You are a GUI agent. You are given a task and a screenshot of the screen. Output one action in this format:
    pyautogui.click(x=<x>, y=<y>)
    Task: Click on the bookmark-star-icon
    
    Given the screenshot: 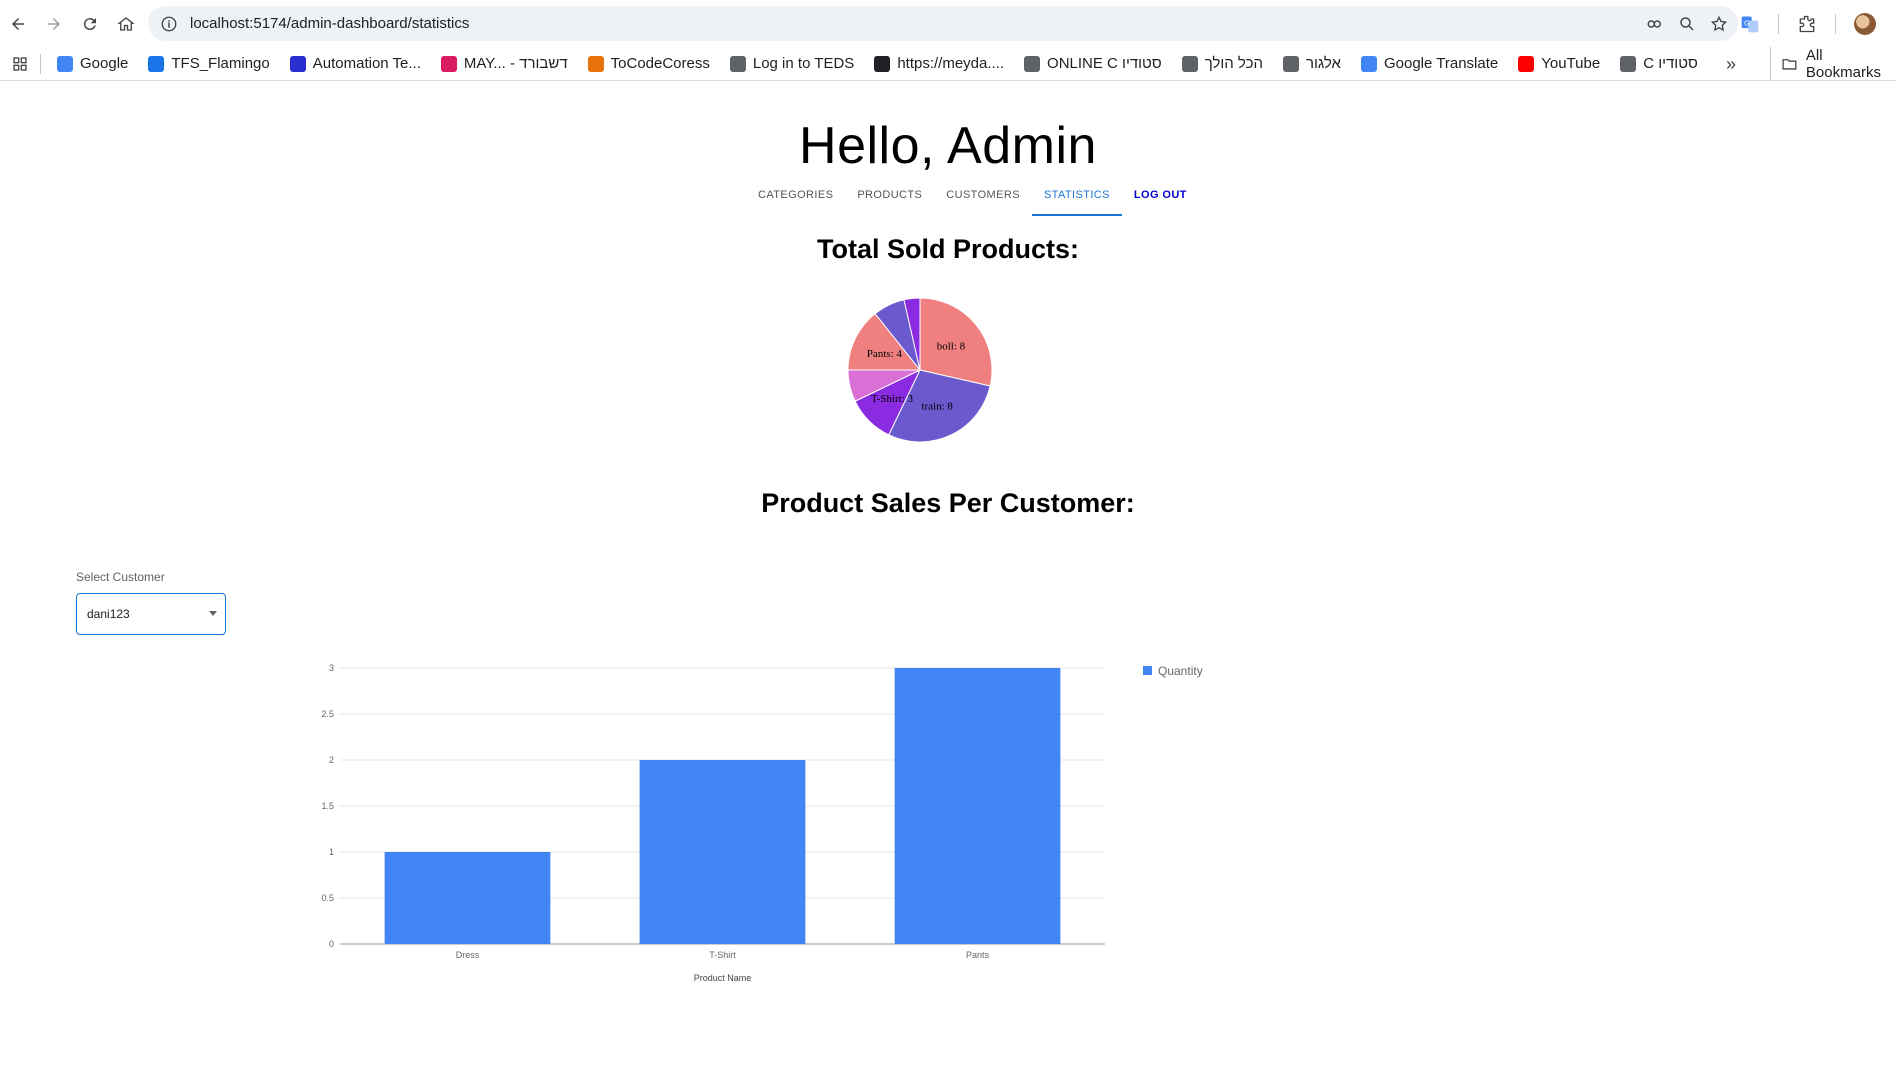 What is the action you would take?
    pyautogui.click(x=1719, y=24)
    